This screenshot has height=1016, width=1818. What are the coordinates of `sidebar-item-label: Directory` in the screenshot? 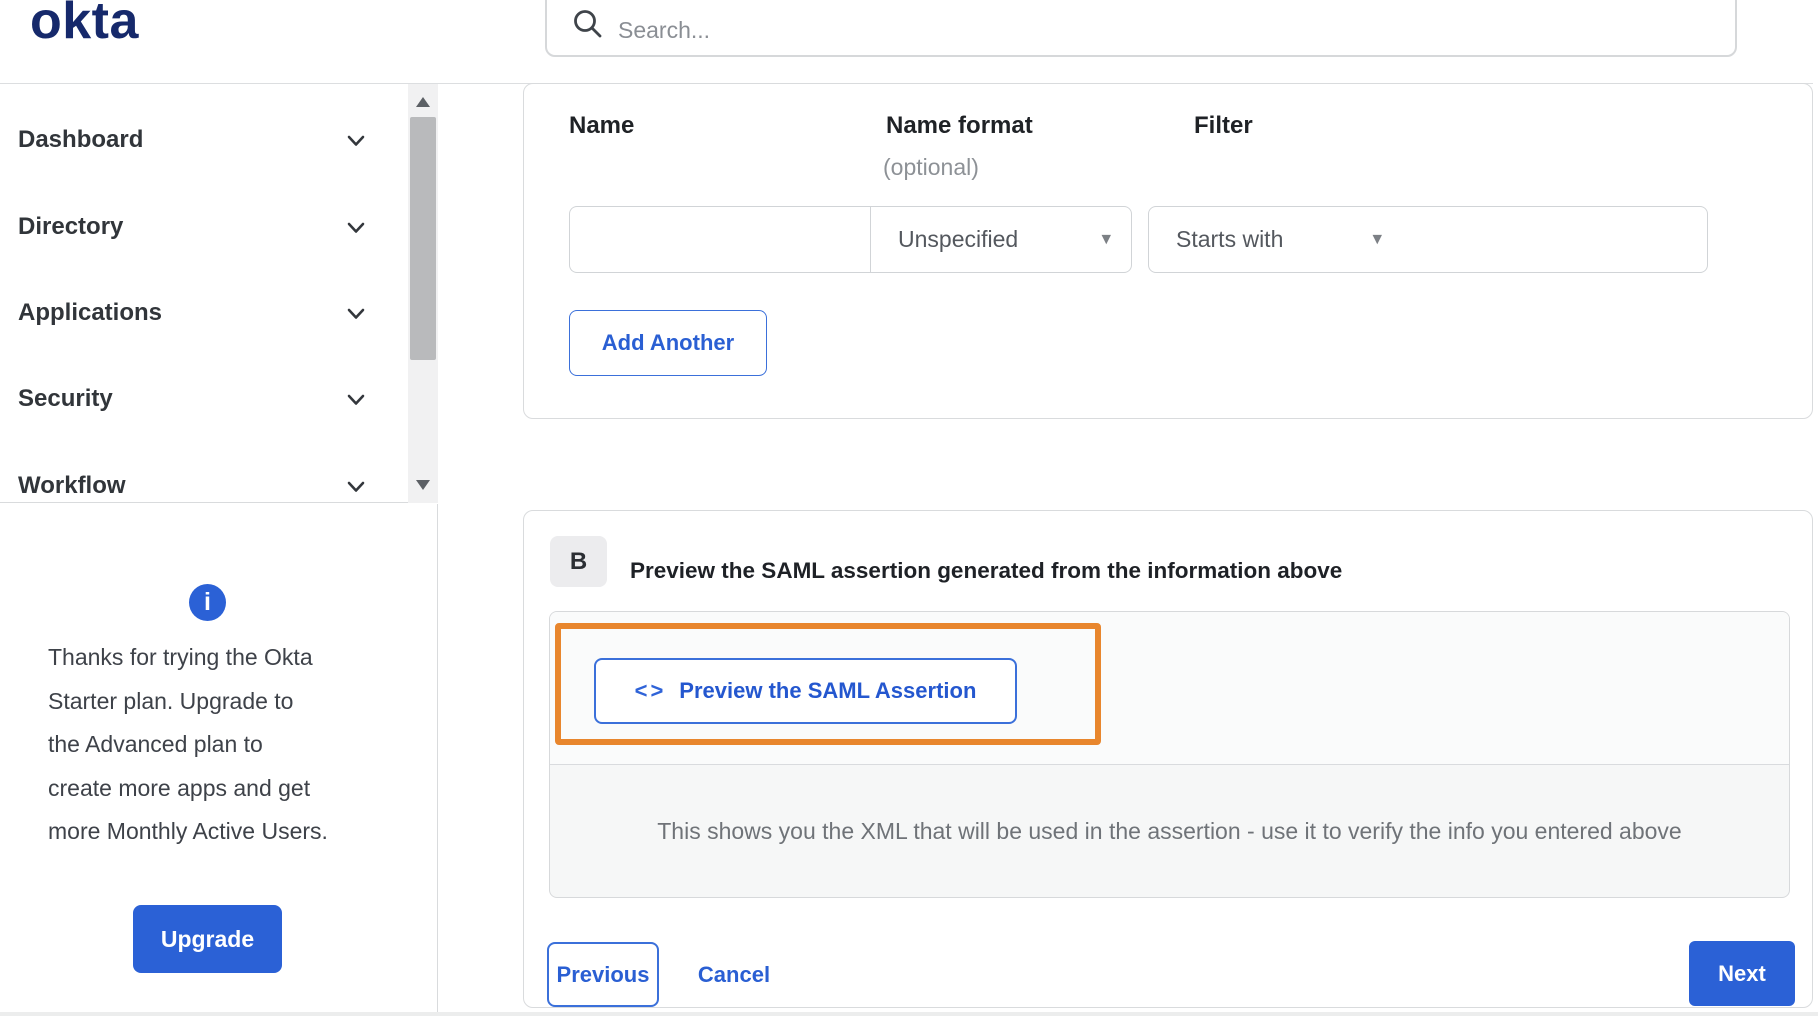 It's located at (71, 226).